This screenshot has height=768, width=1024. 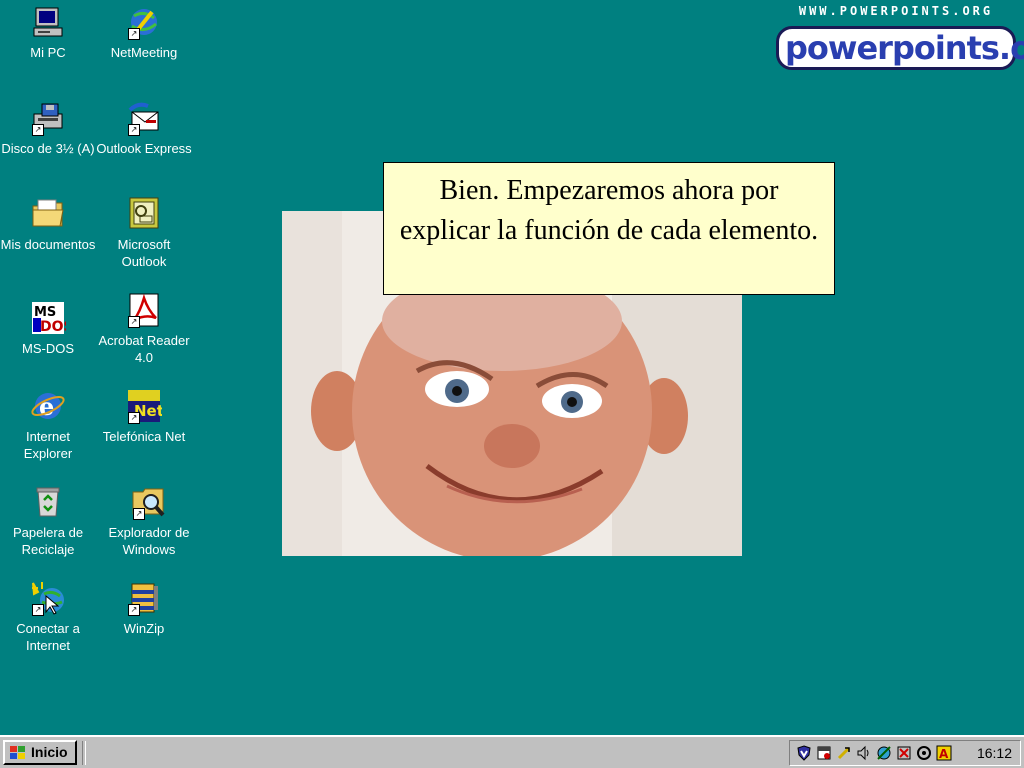 What do you see at coordinates (48, 348) in the screenshot?
I see `icon-label: MS-DOS` at bounding box center [48, 348].